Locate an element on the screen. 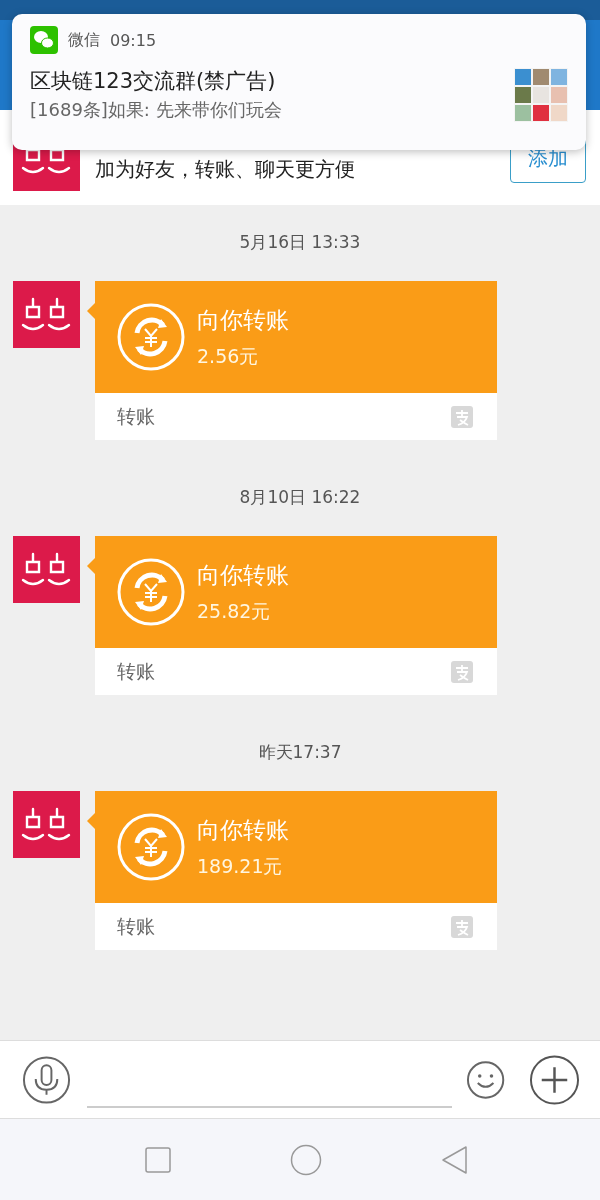 The image size is (600, 1200). notification-title: 区块链123交流群(禁广告) is located at coordinates (153, 81).